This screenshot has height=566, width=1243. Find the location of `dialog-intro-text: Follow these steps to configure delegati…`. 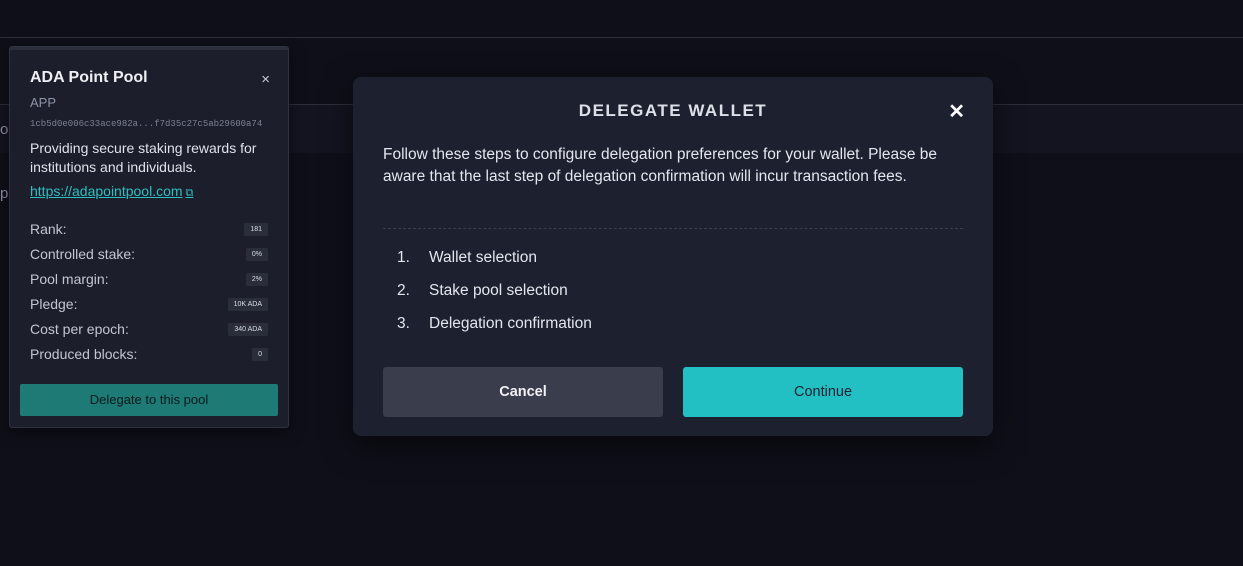

dialog-intro-text: Follow these steps to configure delegati… is located at coordinates (660, 165).